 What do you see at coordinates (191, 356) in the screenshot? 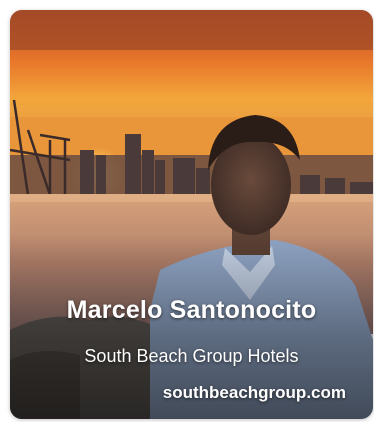
I see `company-name: South Beach Group Hotels` at bounding box center [191, 356].